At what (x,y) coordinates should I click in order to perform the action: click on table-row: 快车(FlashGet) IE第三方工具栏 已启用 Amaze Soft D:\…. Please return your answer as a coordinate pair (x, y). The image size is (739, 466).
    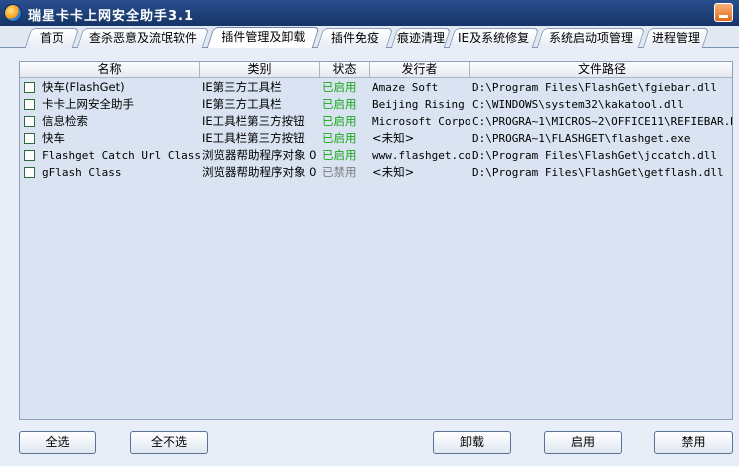
    Looking at the image, I should click on (376, 87).